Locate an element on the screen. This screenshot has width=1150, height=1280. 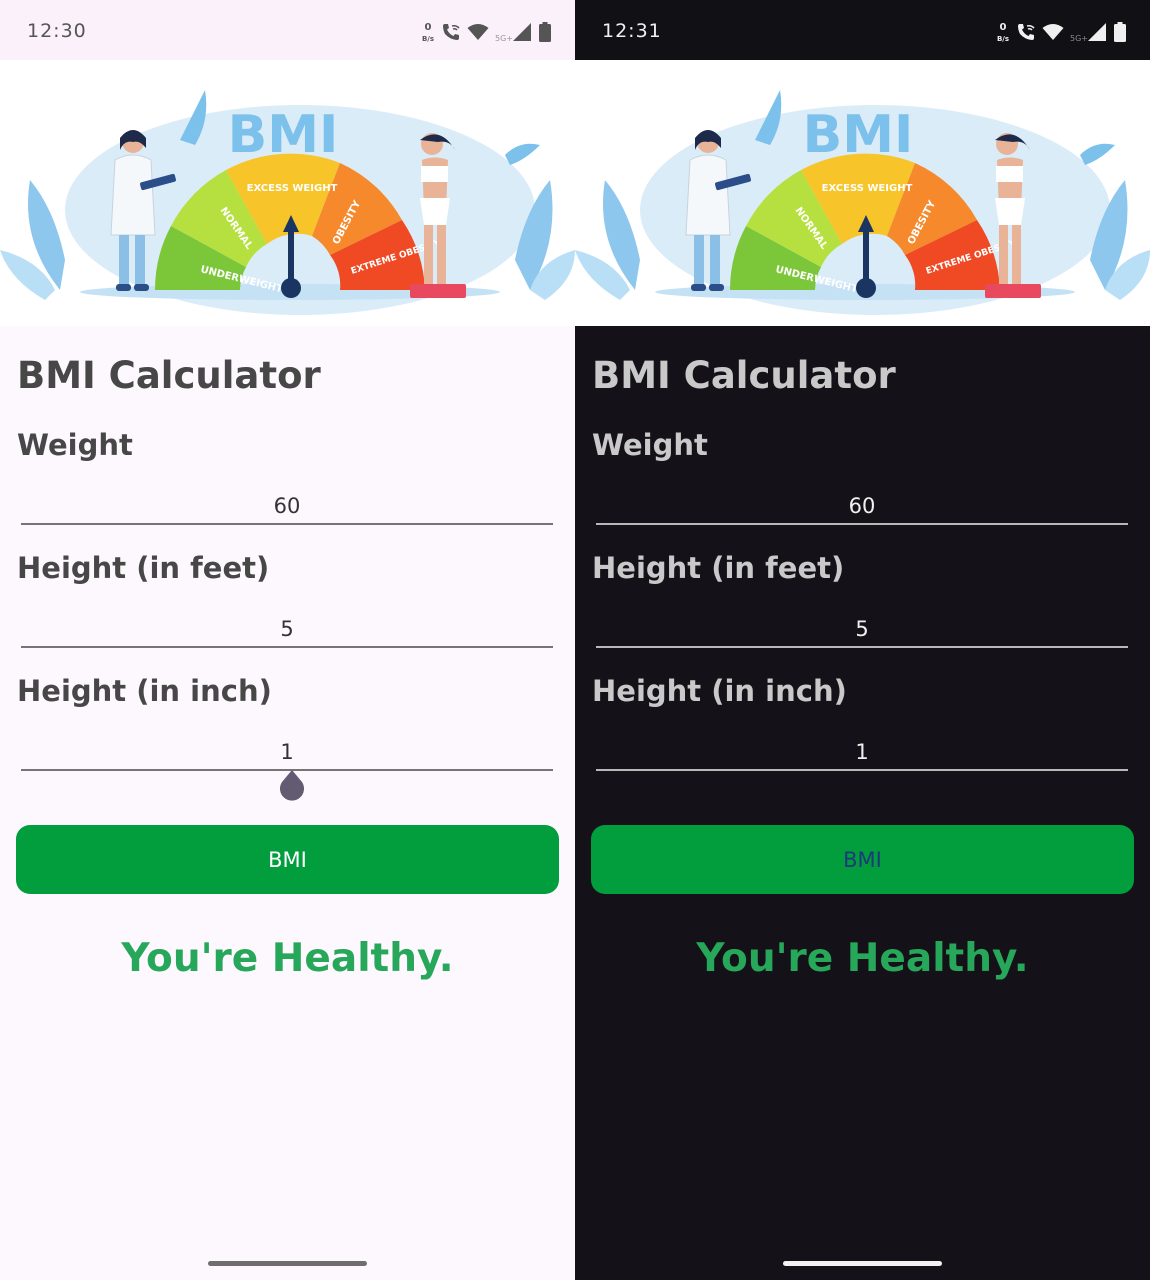
text-cursor-handle-icon is located at coordinates (292, 785).